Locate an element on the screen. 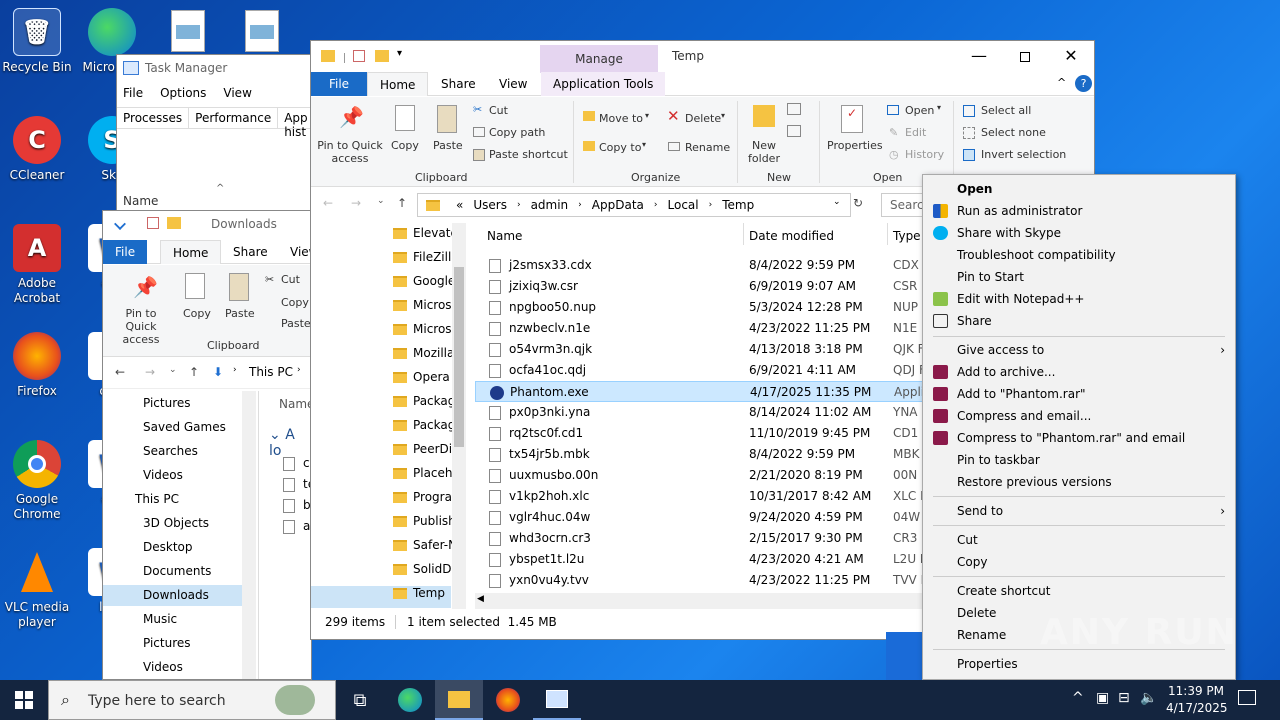 Image resolution: width=1280 pixels, height=720 pixels. menu-share-with-skype: Share with Skype is located at coordinates (1079, 233).